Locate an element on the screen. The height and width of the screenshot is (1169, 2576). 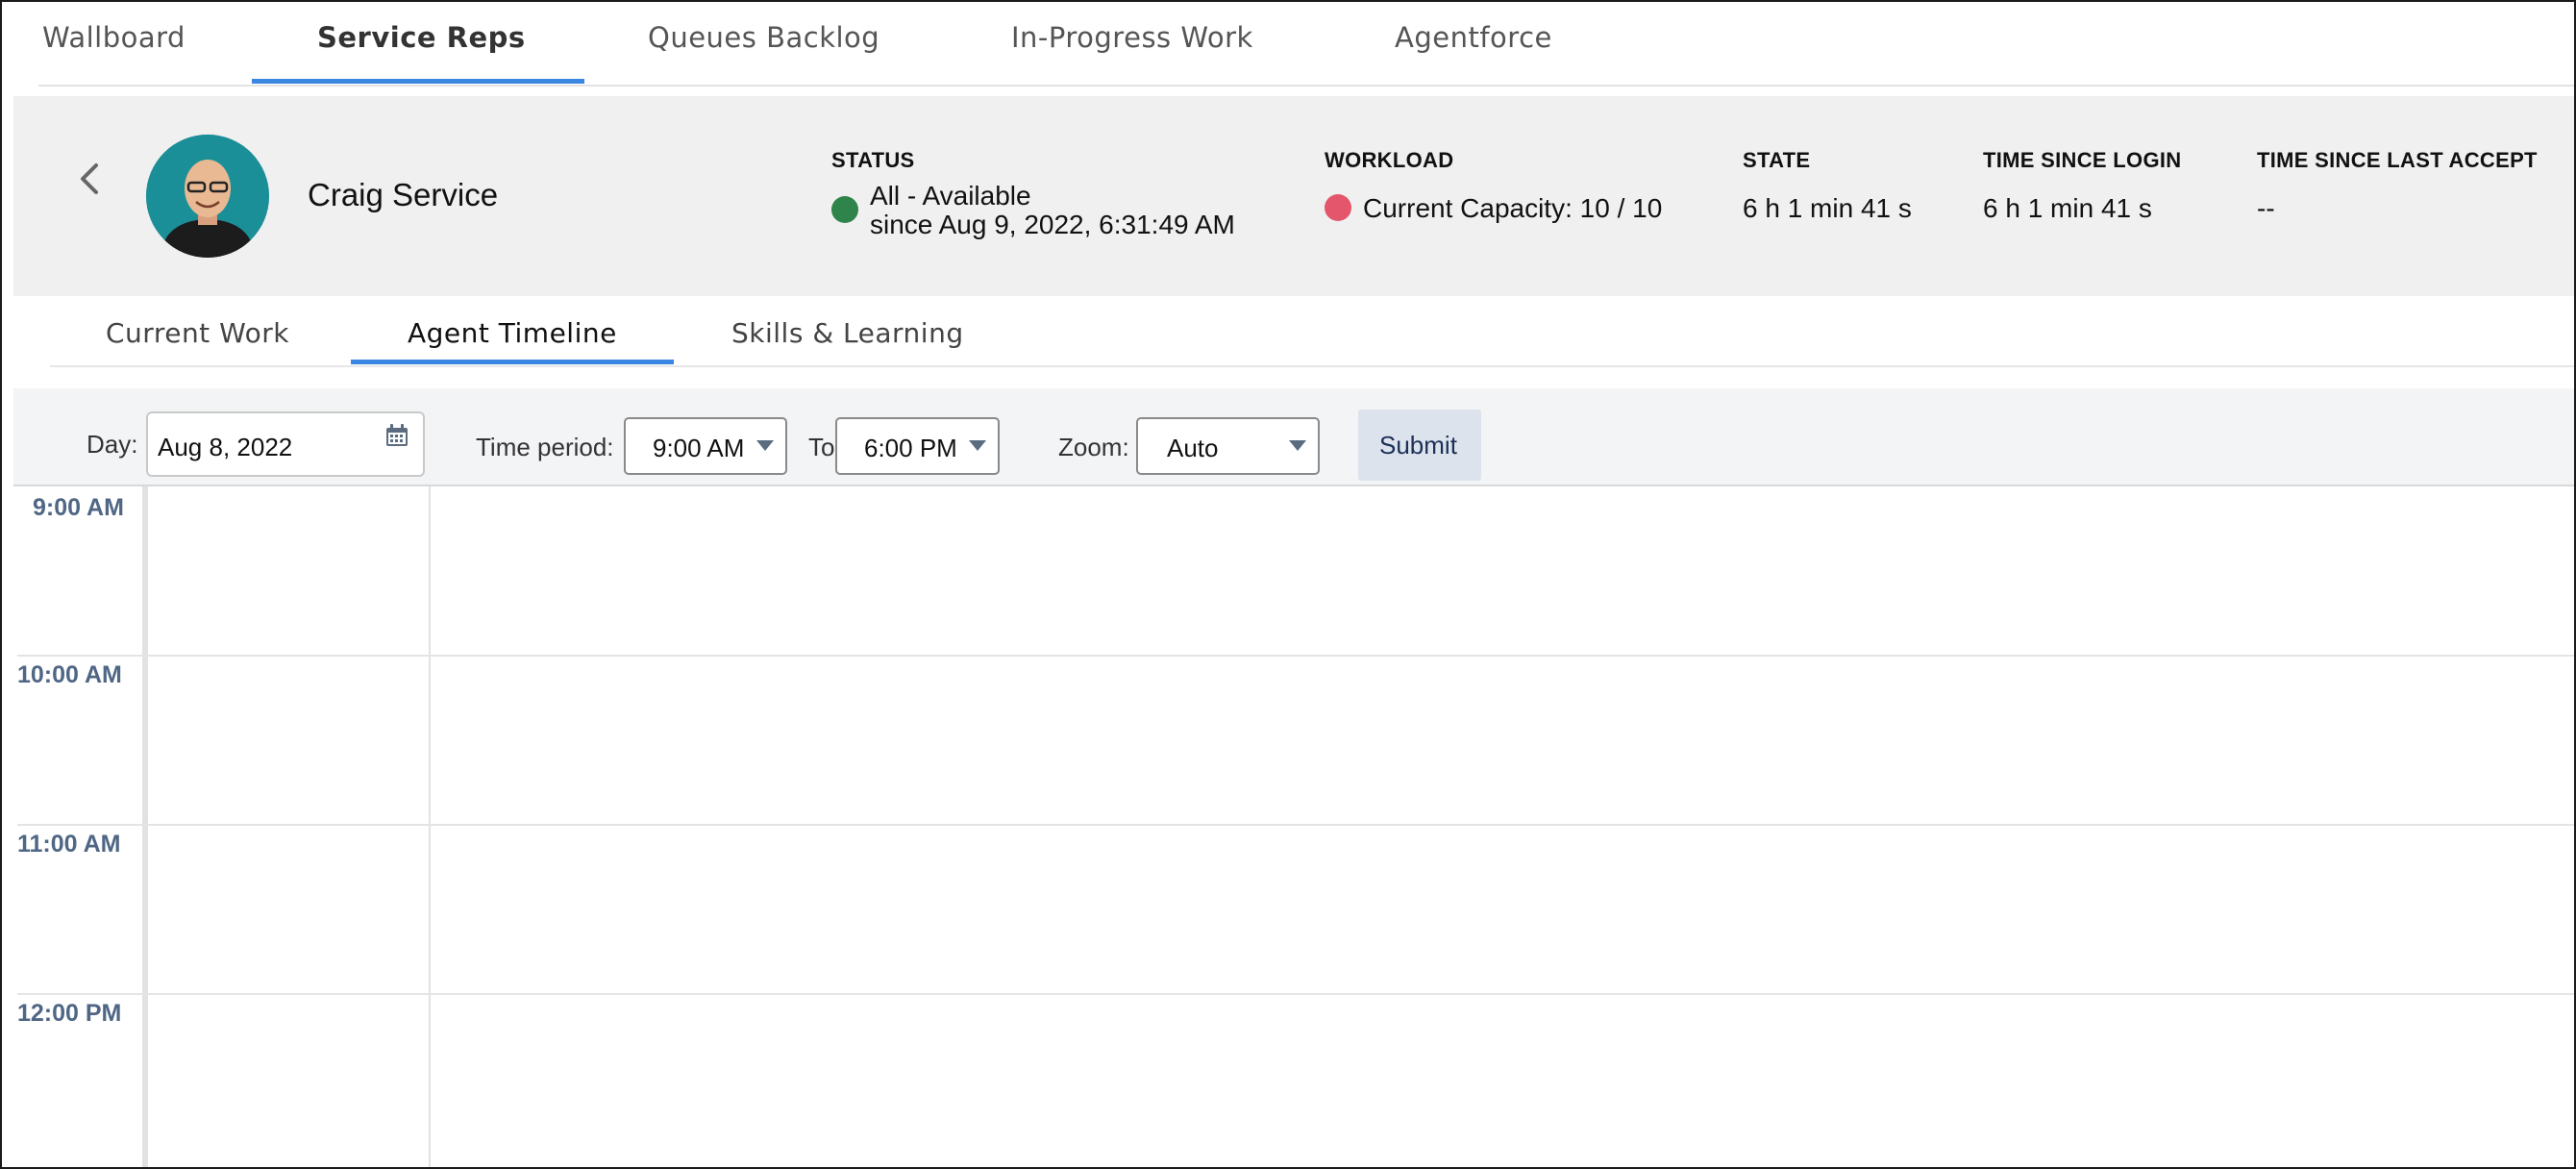
state-label: STATE is located at coordinates (1777, 160).